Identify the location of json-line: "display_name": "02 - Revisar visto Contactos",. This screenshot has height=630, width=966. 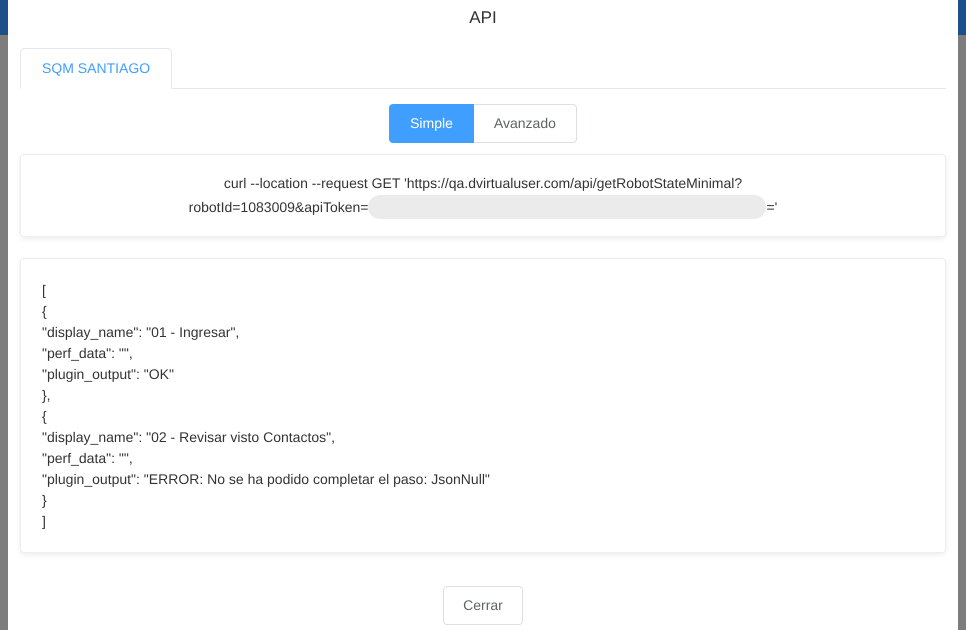
(189, 437).